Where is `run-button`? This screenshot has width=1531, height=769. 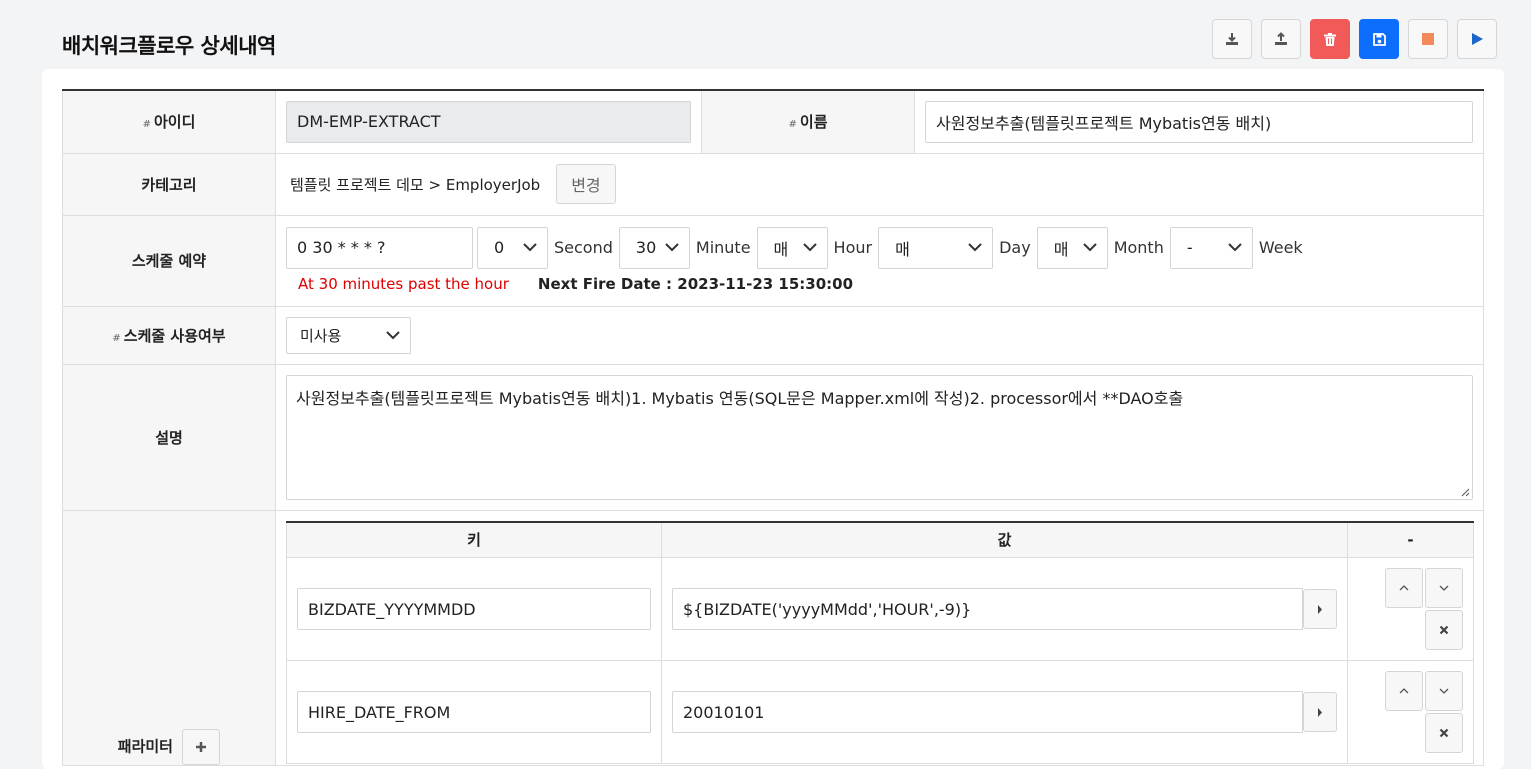
run-button is located at coordinates (1477, 39).